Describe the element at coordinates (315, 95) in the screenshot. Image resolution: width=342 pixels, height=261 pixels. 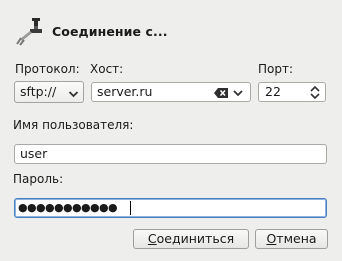
I see `spin-up-down-icon` at that location.